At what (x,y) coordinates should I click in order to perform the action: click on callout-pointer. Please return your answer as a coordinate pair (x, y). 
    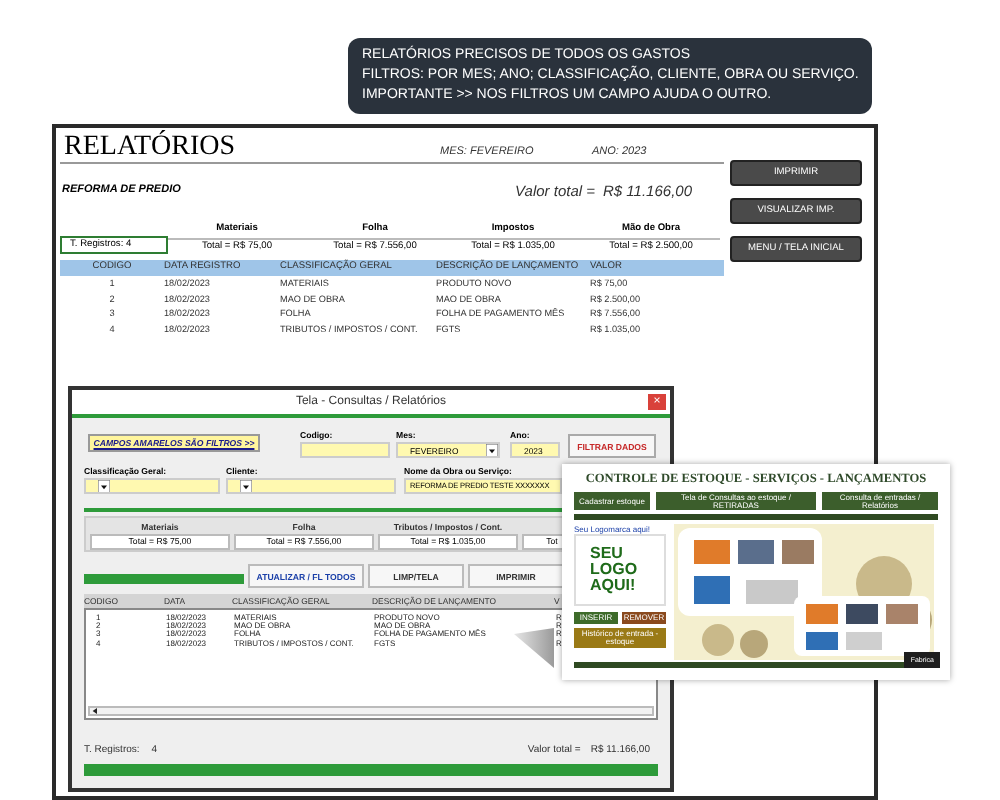
    Looking at the image, I should click on (534, 648).